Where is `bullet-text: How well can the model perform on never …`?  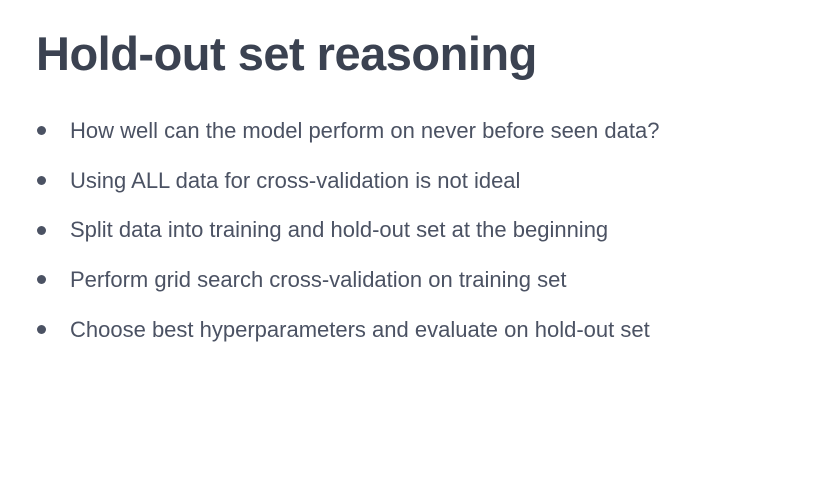 bullet-text: How well can the model perform on never … is located at coordinates (365, 130).